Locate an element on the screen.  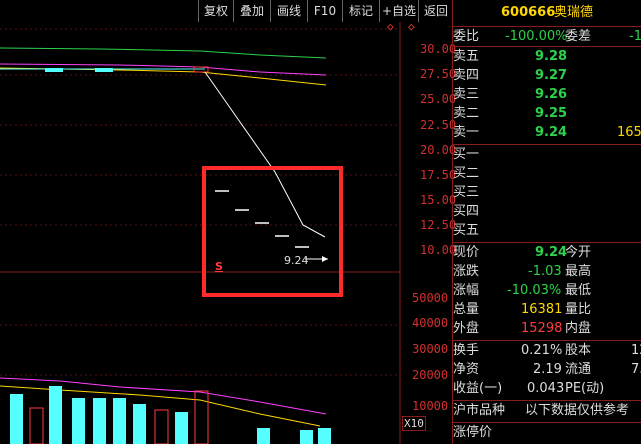
current-price: 9.24 is located at coordinates (551, 252).